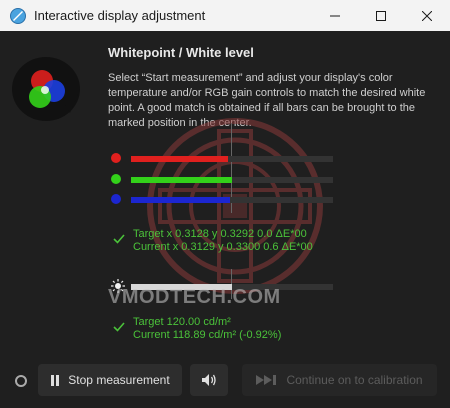 The height and width of the screenshot is (408, 450). I want to click on speaker-icon, so click(209, 380).